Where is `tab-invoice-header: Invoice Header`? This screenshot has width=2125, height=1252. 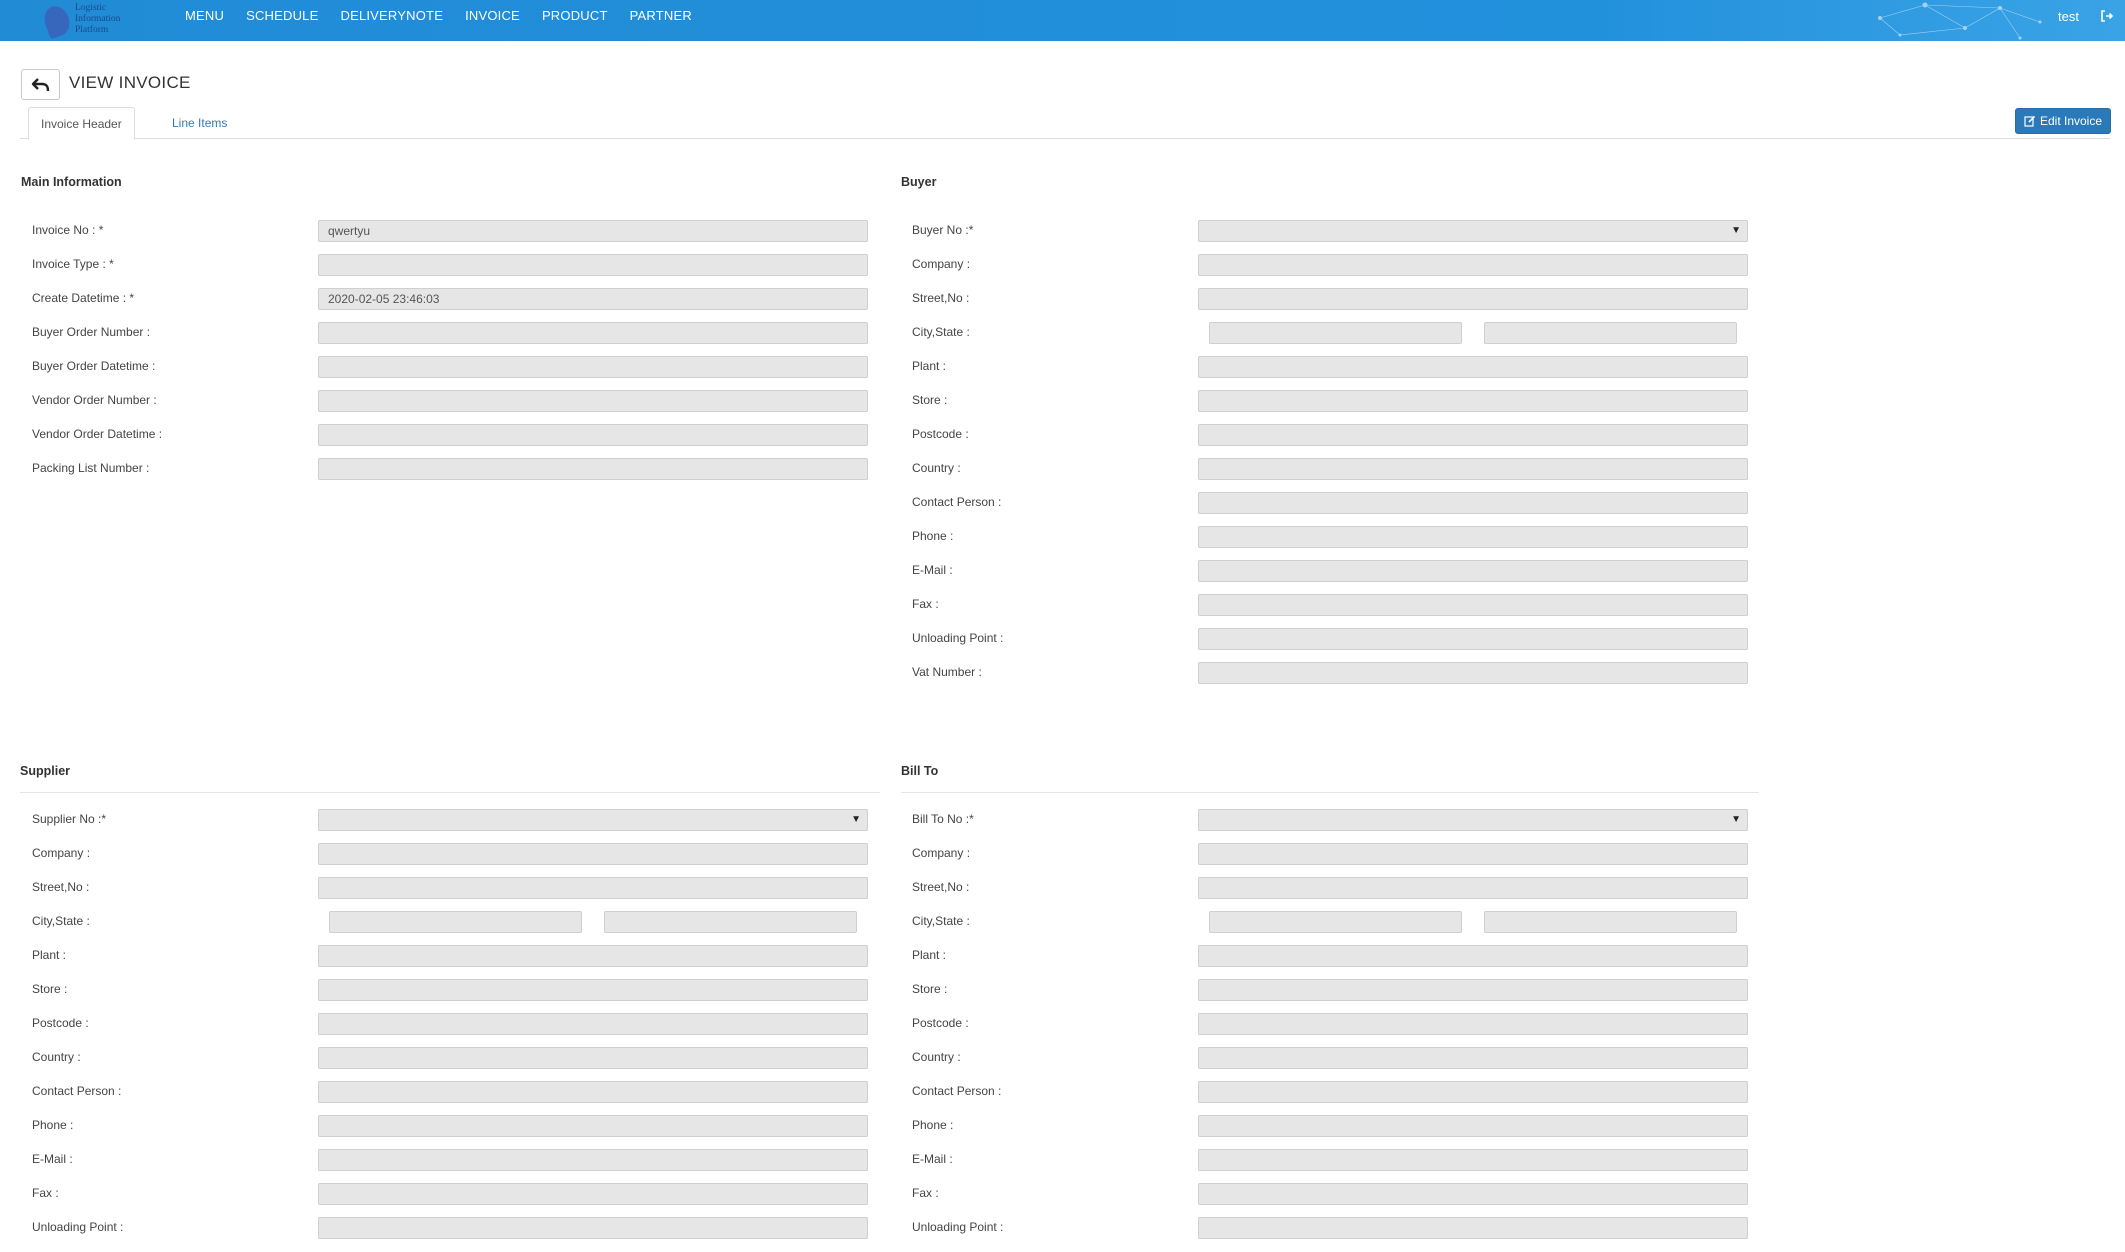 tab-invoice-header: Invoice Header is located at coordinates (81, 123).